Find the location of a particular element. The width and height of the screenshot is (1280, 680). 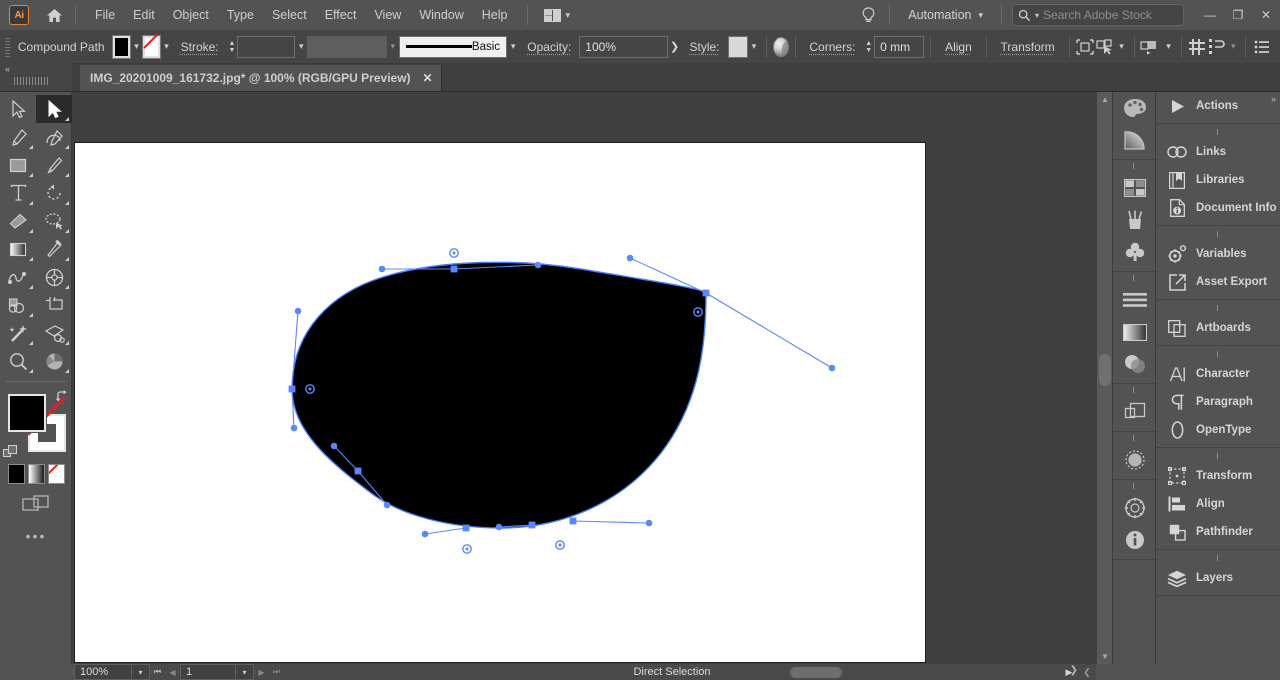

panel-variables: Variables is located at coordinates (1218, 254).